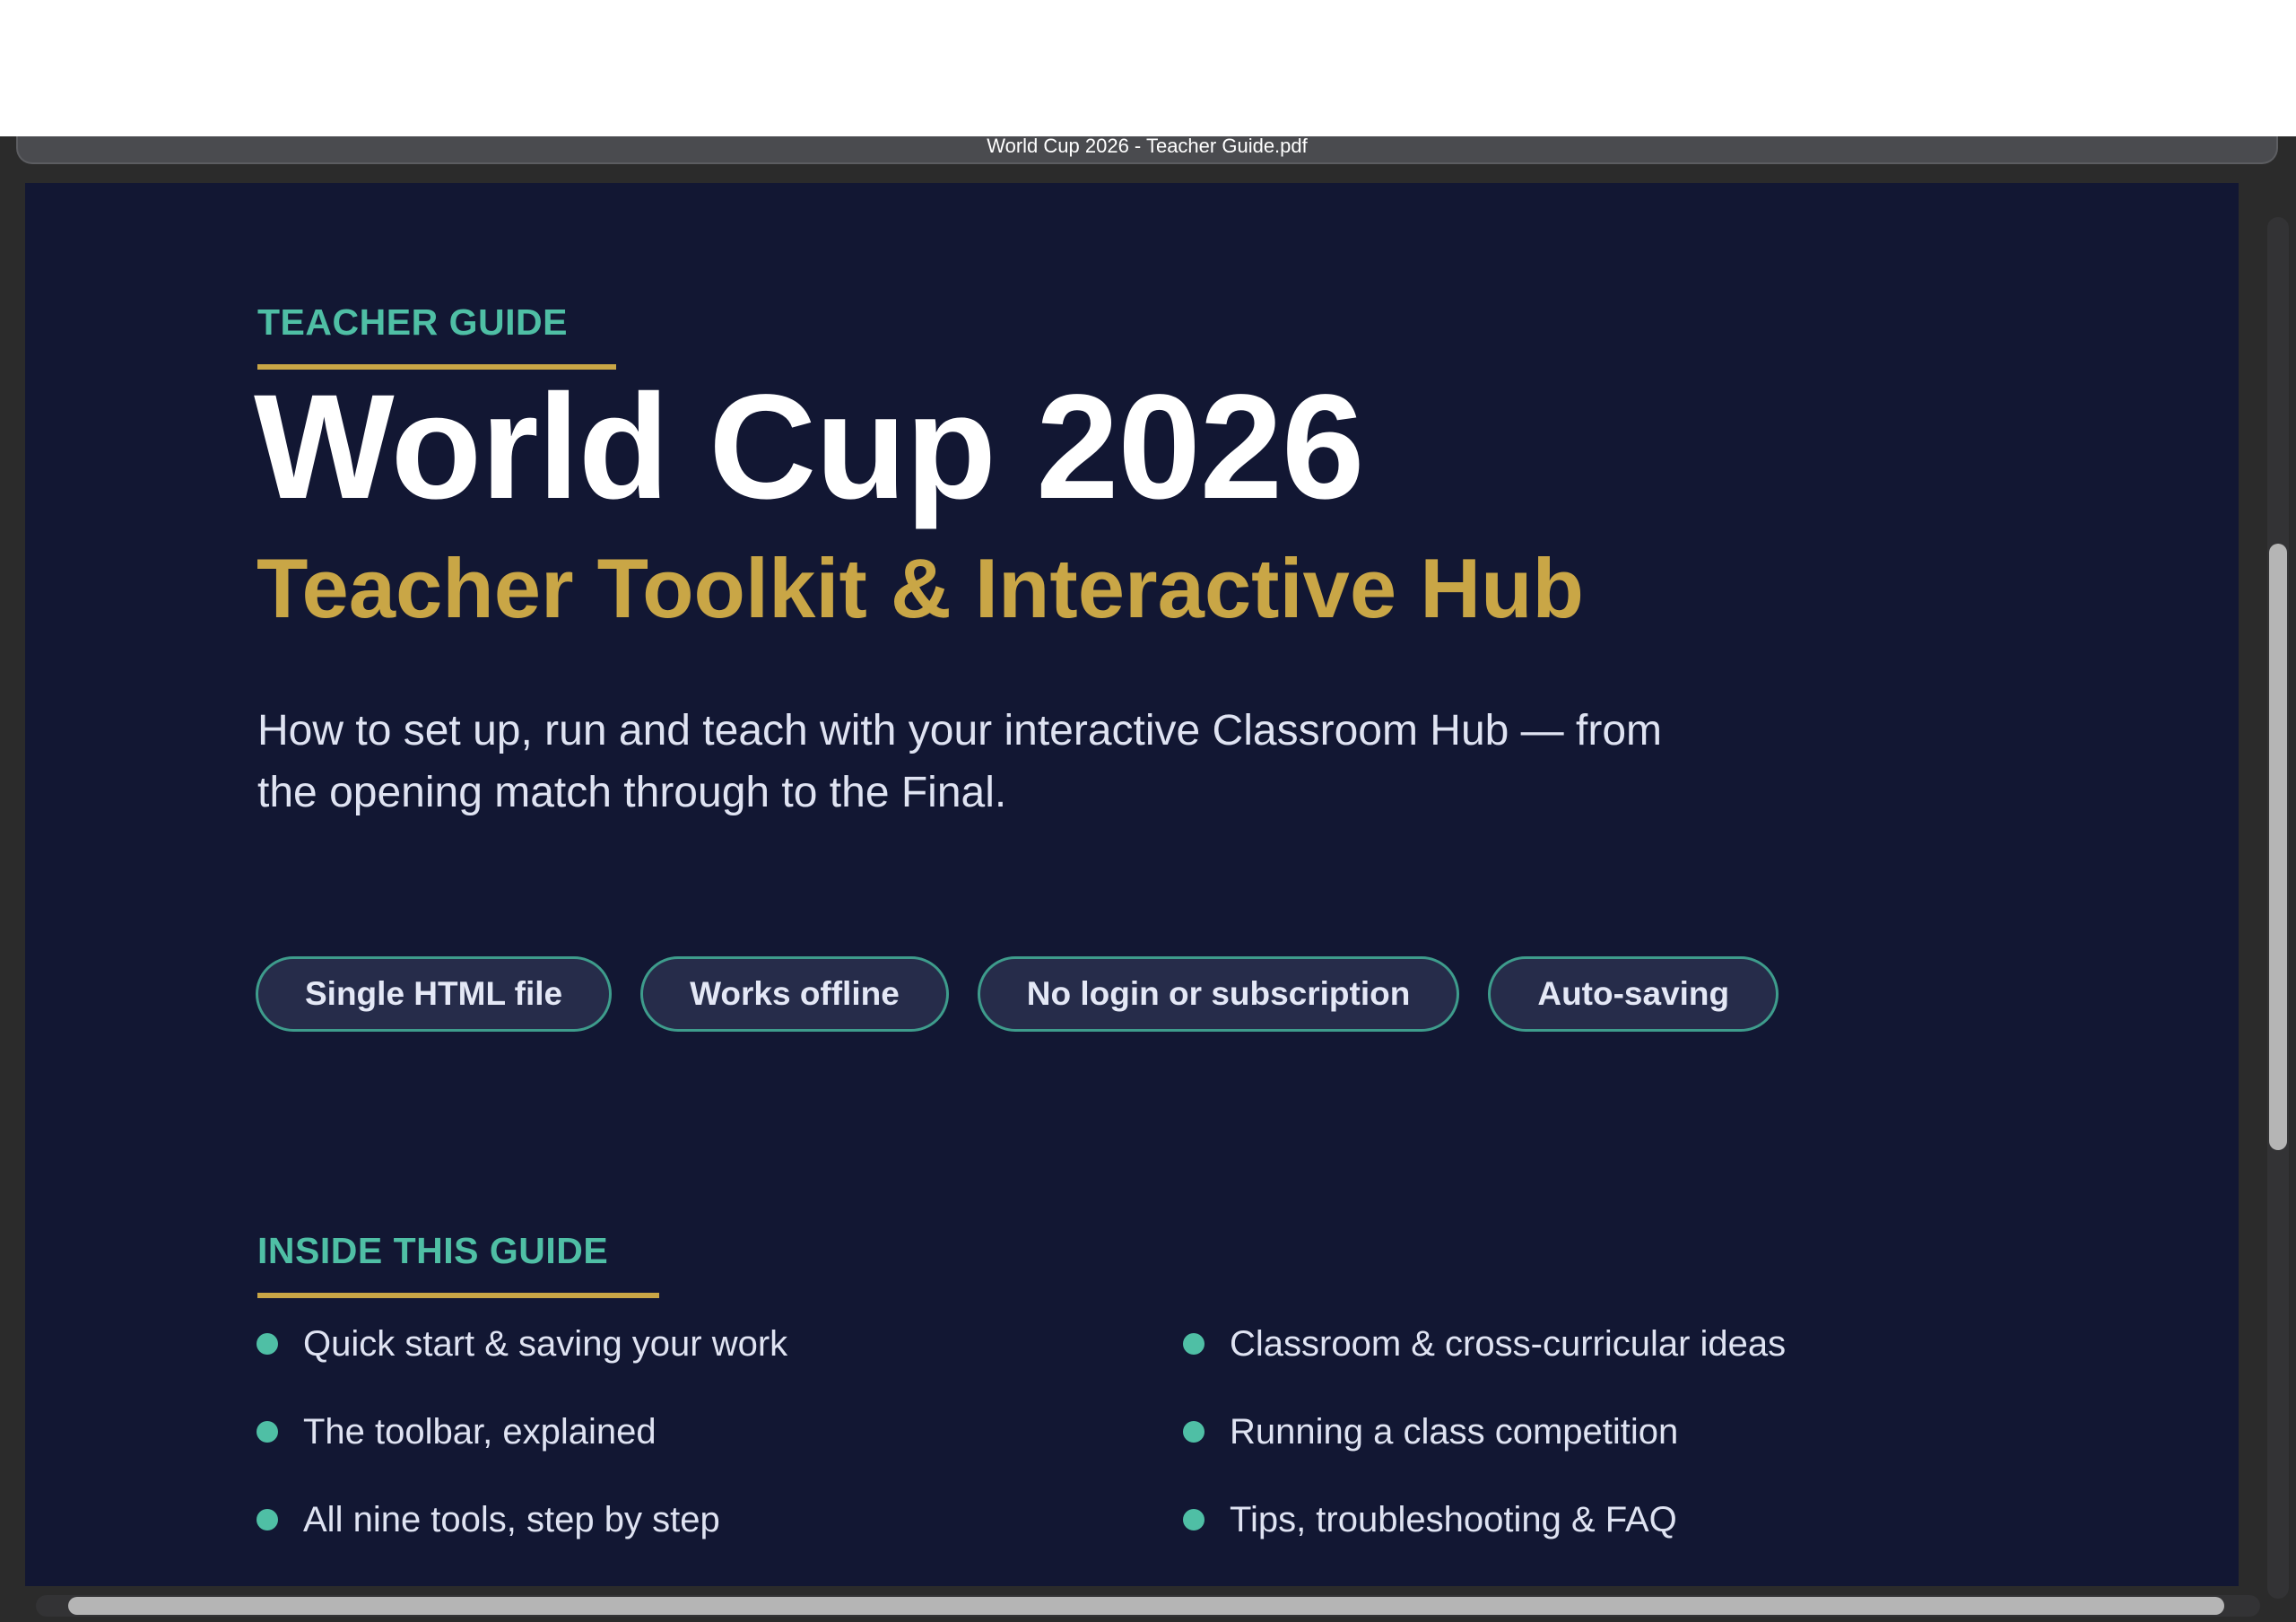 This screenshot has height=1622, width=2296. What do you see at coordinates (1147, 146) in the screenshot?
I see `window-title: World Cup 2026 - Teacher Guide.pdf` at bounding box center [1147, 146].